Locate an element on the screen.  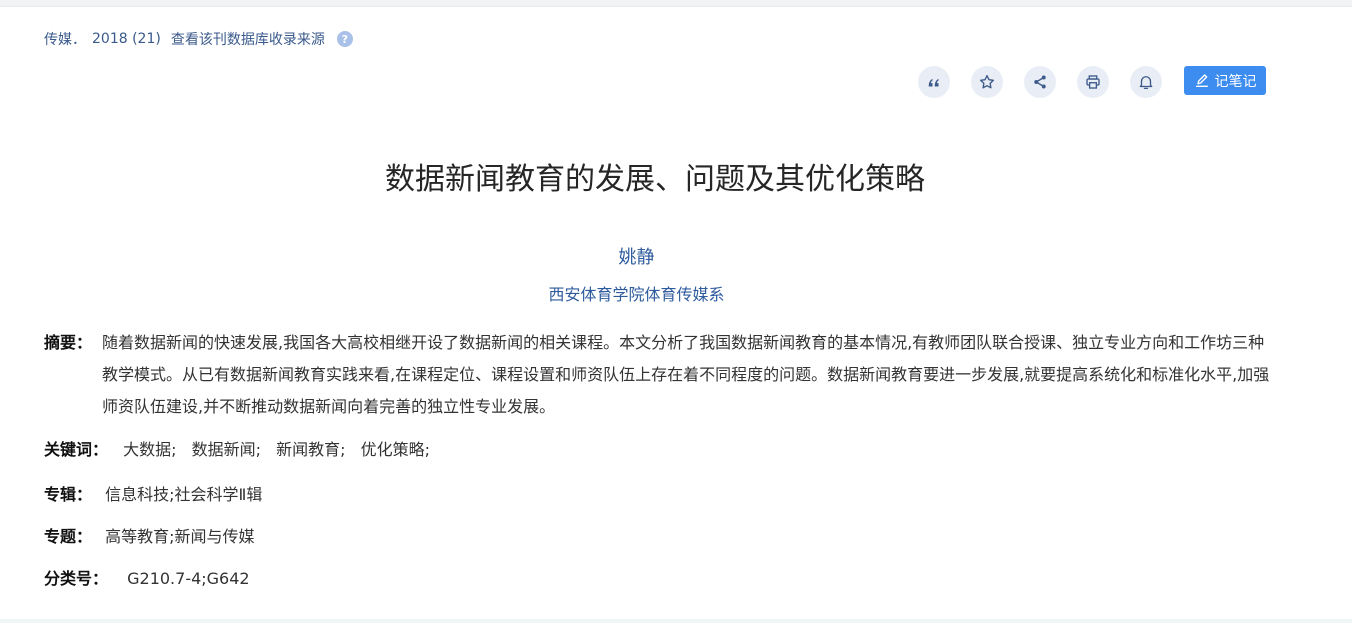
share-button is located at coordinates (1040, 82).